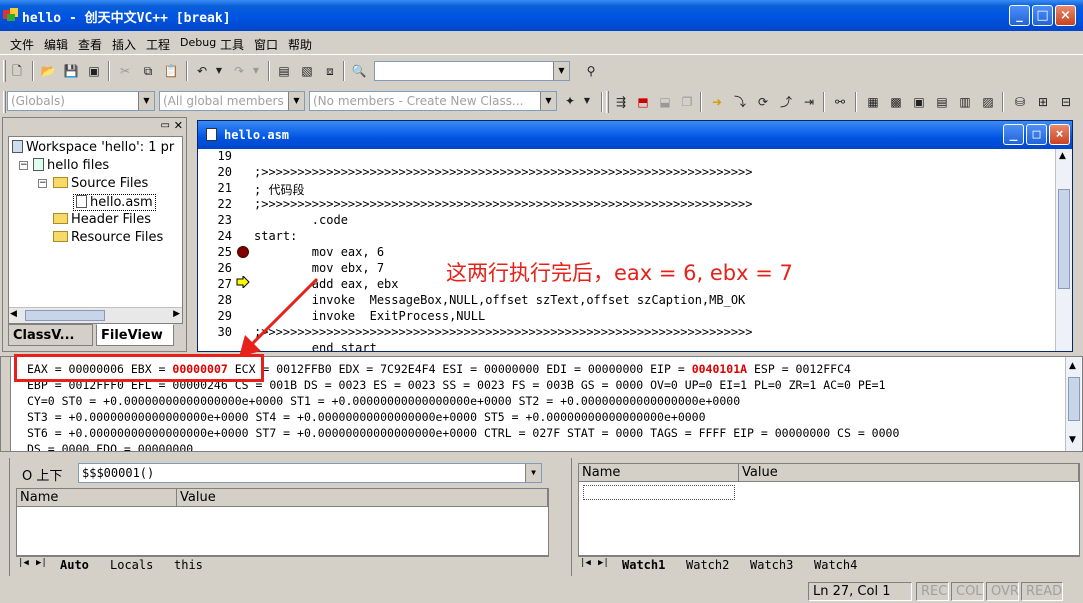  I want to click on menu-project: 工程, so click(158, 44).